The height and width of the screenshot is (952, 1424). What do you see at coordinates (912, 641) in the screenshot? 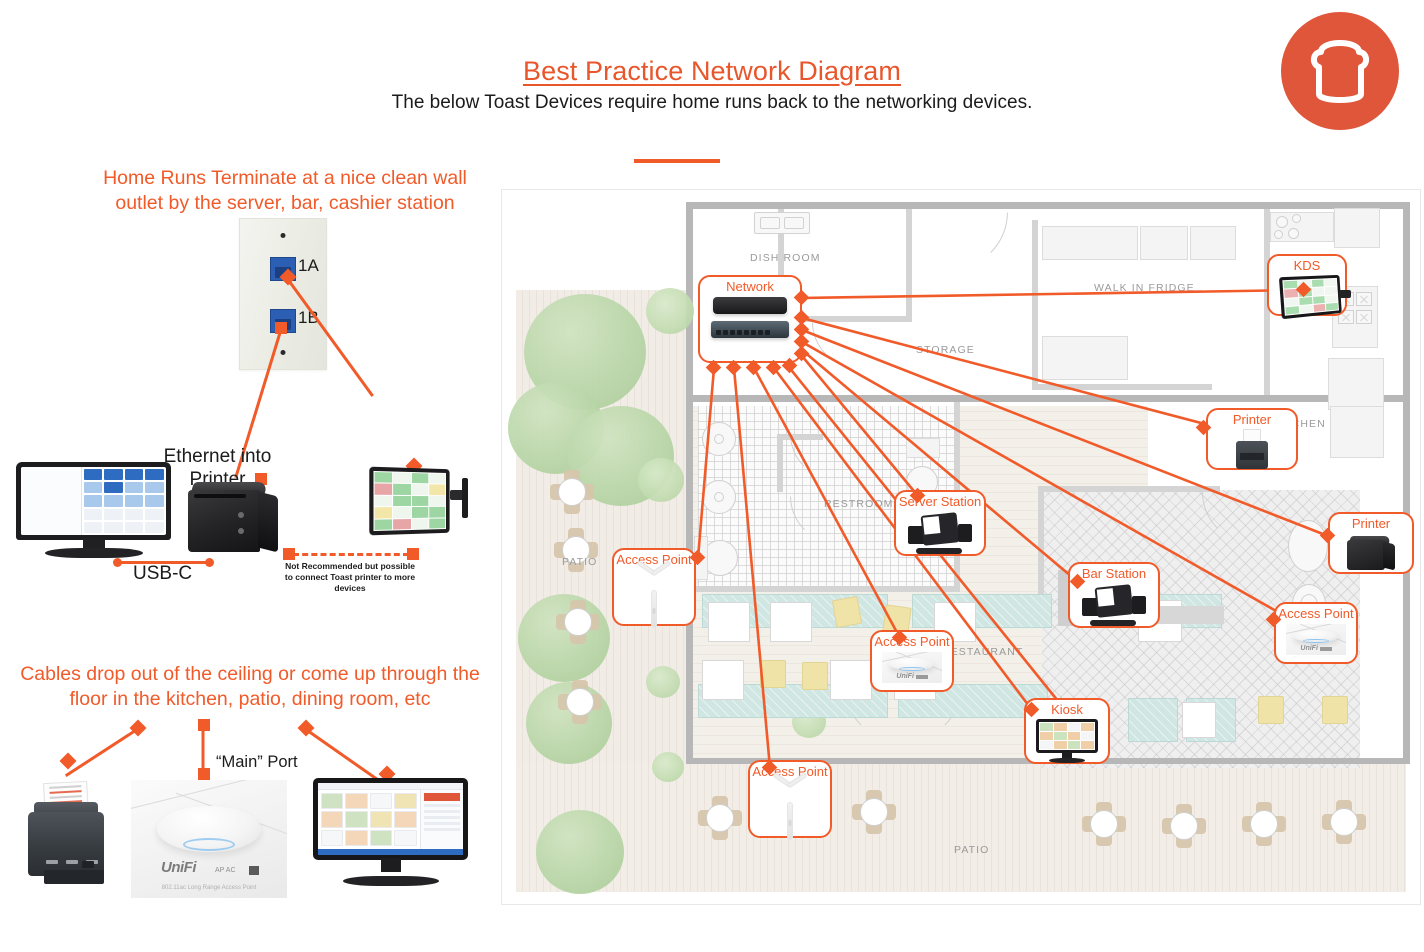
I see `node-label-ap-dining: Access Point` at bounding box center [912, 641].